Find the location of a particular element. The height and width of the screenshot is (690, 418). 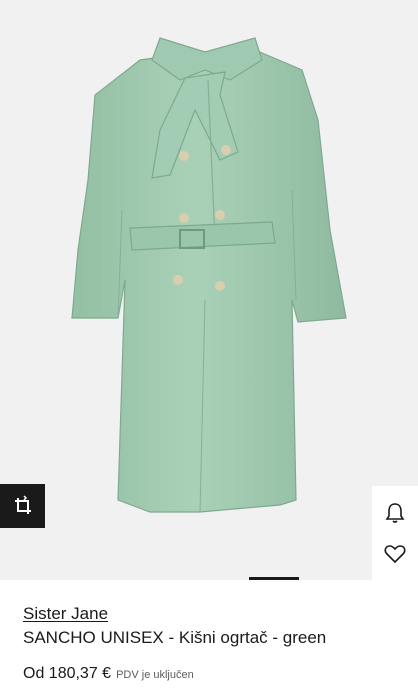

vat-note: PDV je uključen is located at coordinates (155, 675).